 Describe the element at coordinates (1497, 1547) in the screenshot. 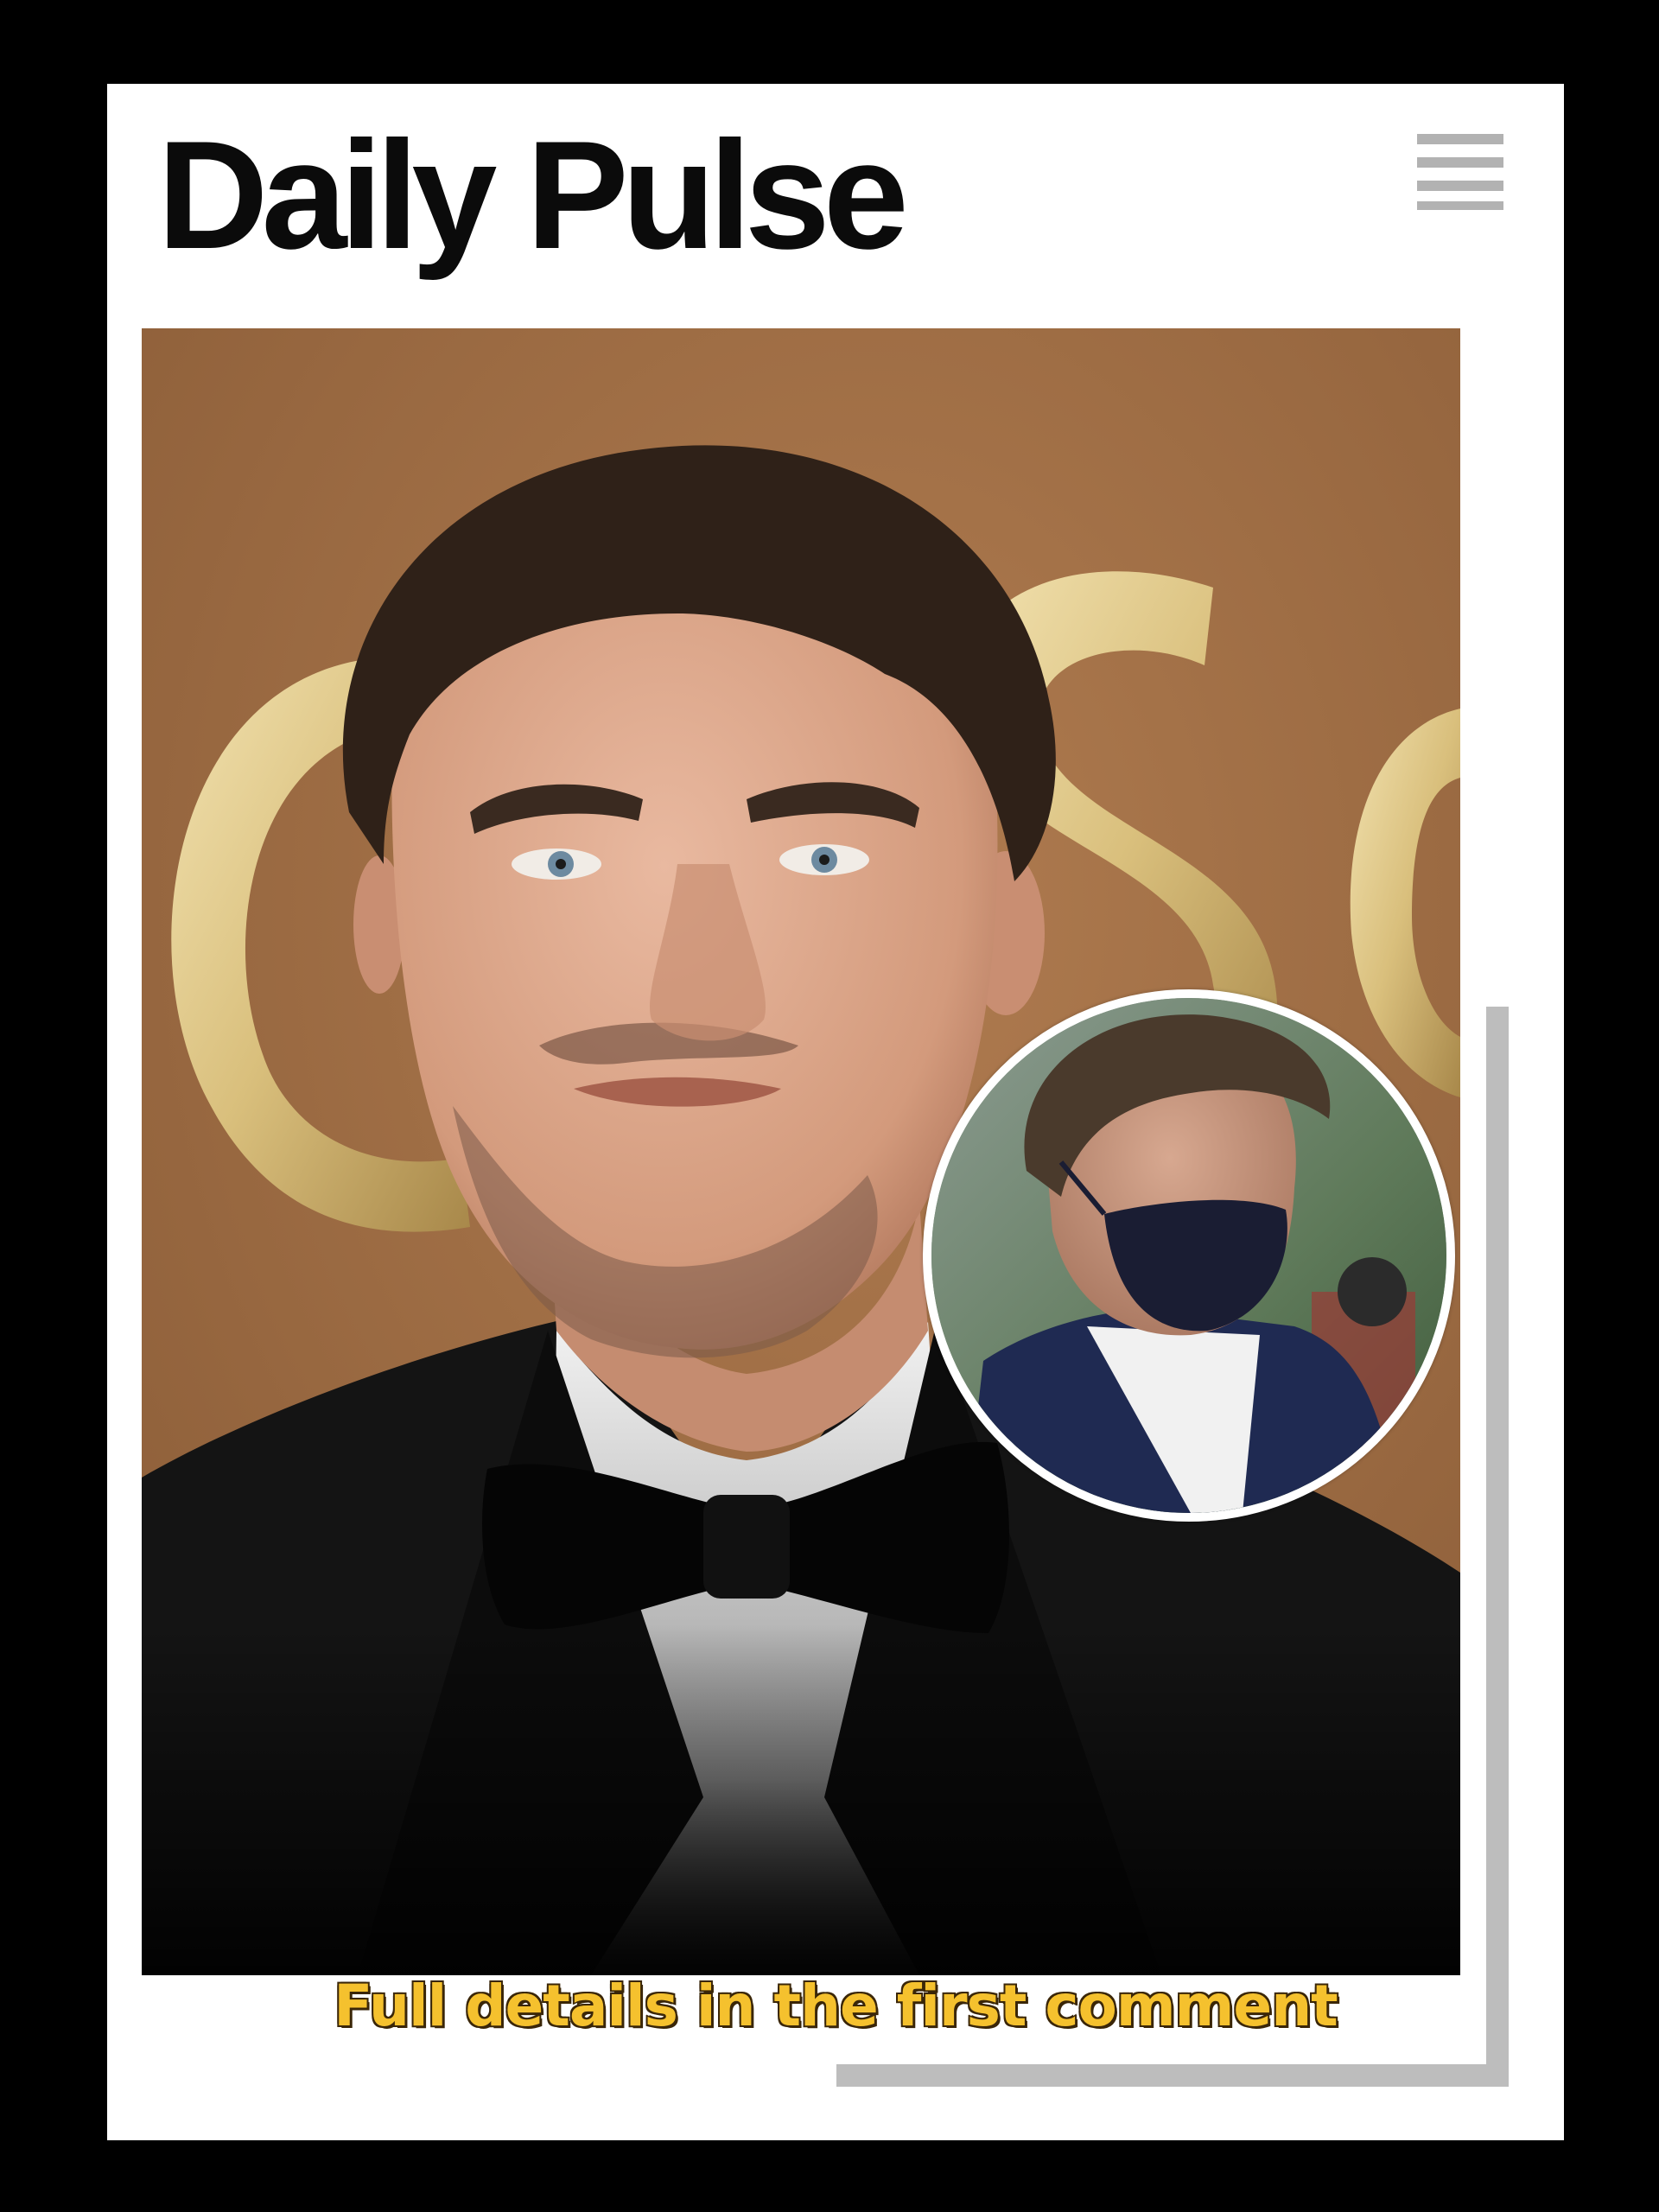

I see `decorative-frame-vertical` at that location.